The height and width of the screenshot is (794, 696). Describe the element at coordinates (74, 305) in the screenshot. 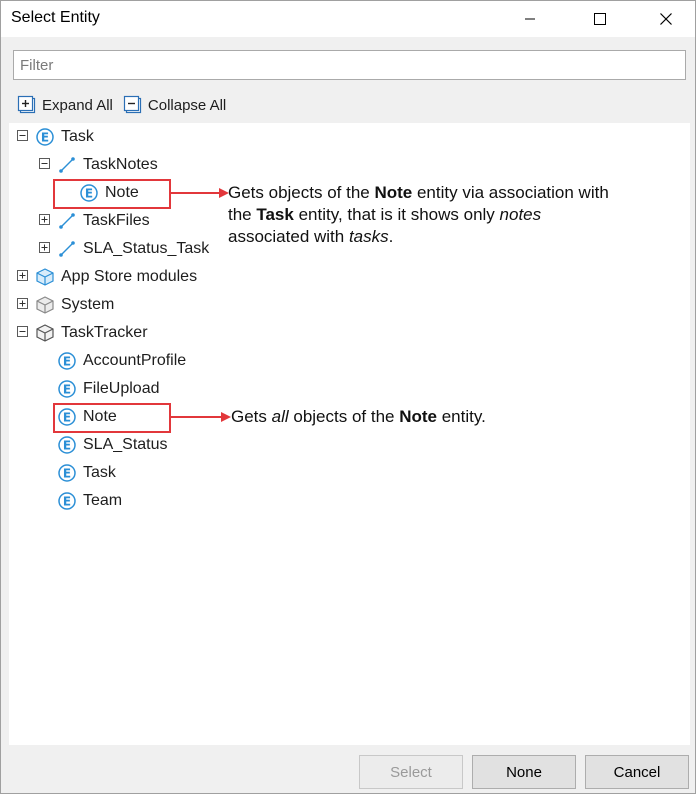

I see `tree-node-system: System` at that location.